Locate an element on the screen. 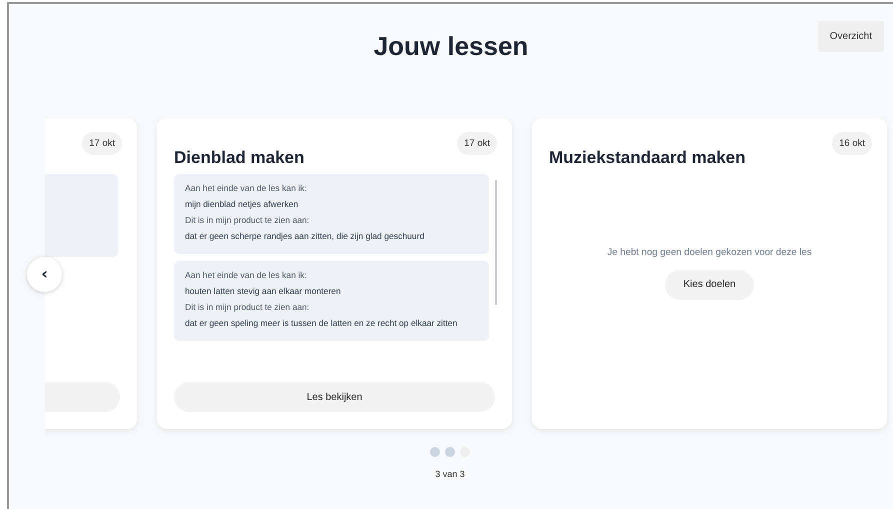 Image resolution: width=893 pixels, height=509 pixels. page-title: Jouw lessen is located at coordinates (451, 46).